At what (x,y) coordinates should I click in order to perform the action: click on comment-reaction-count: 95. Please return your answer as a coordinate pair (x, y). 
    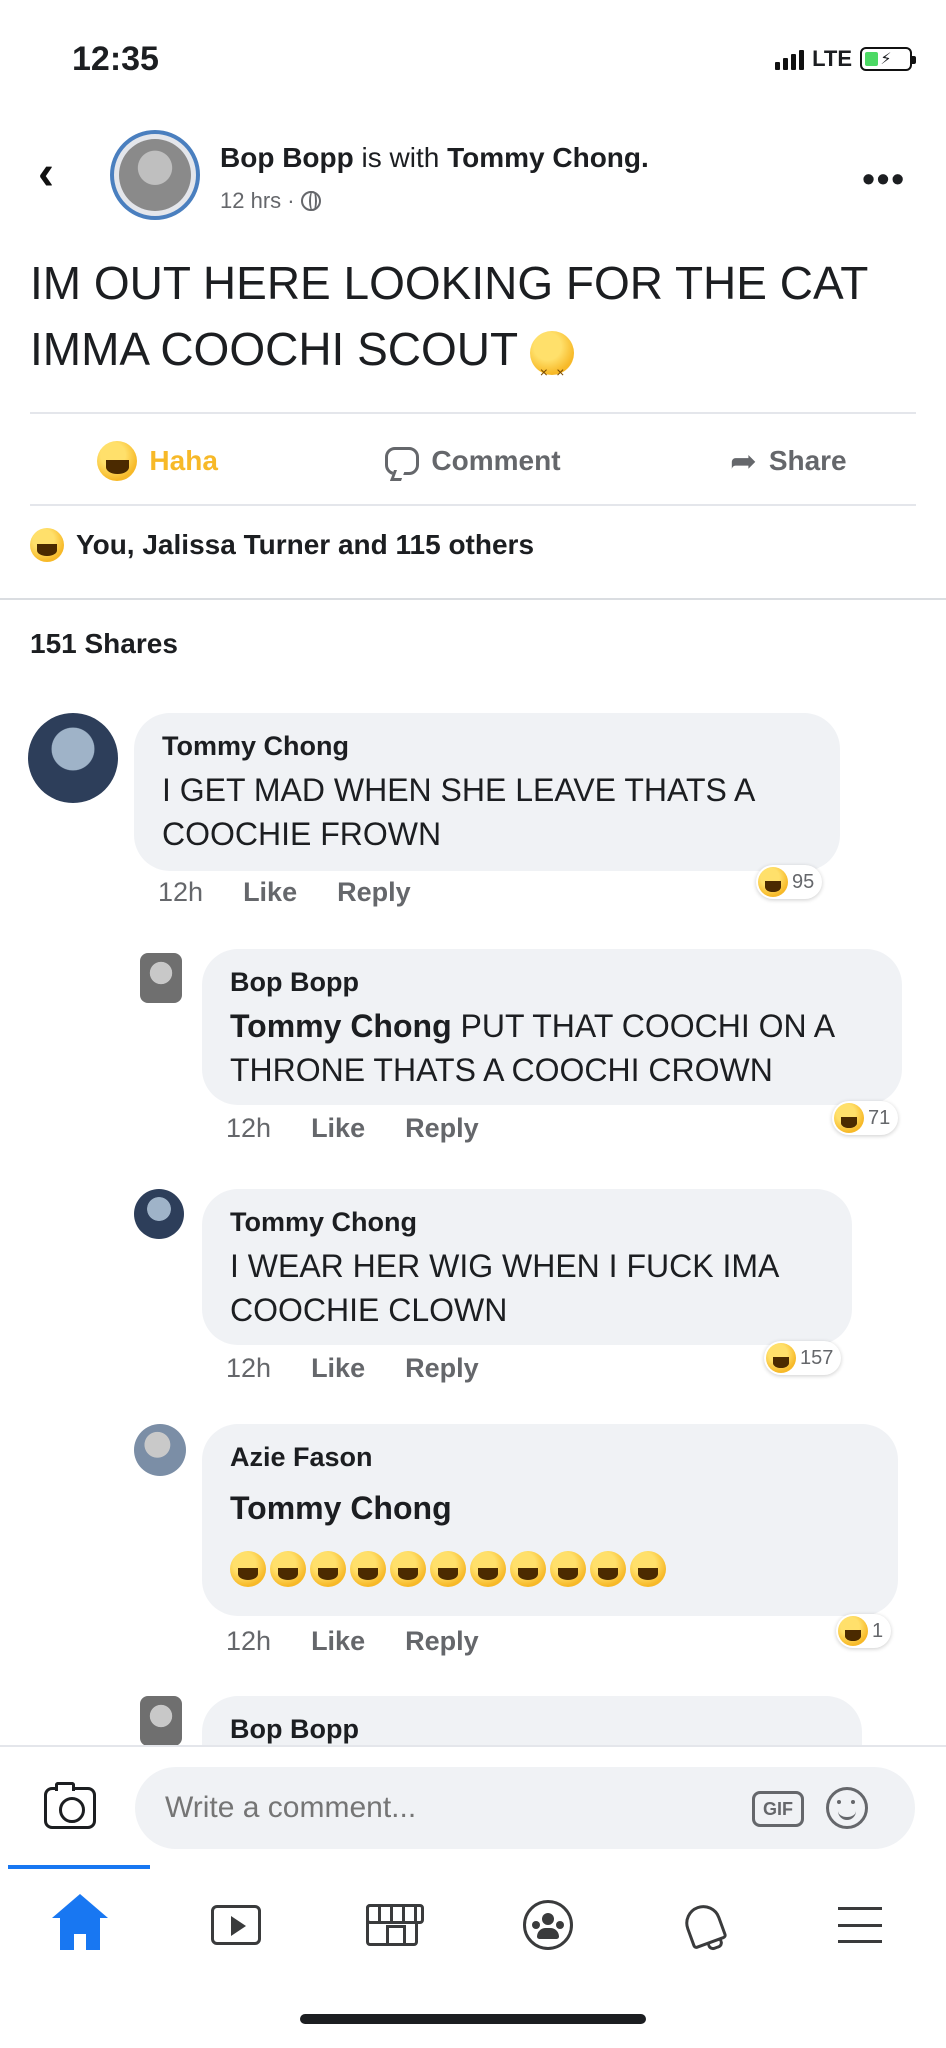
    Looking at the image, I should click on (789, 882).